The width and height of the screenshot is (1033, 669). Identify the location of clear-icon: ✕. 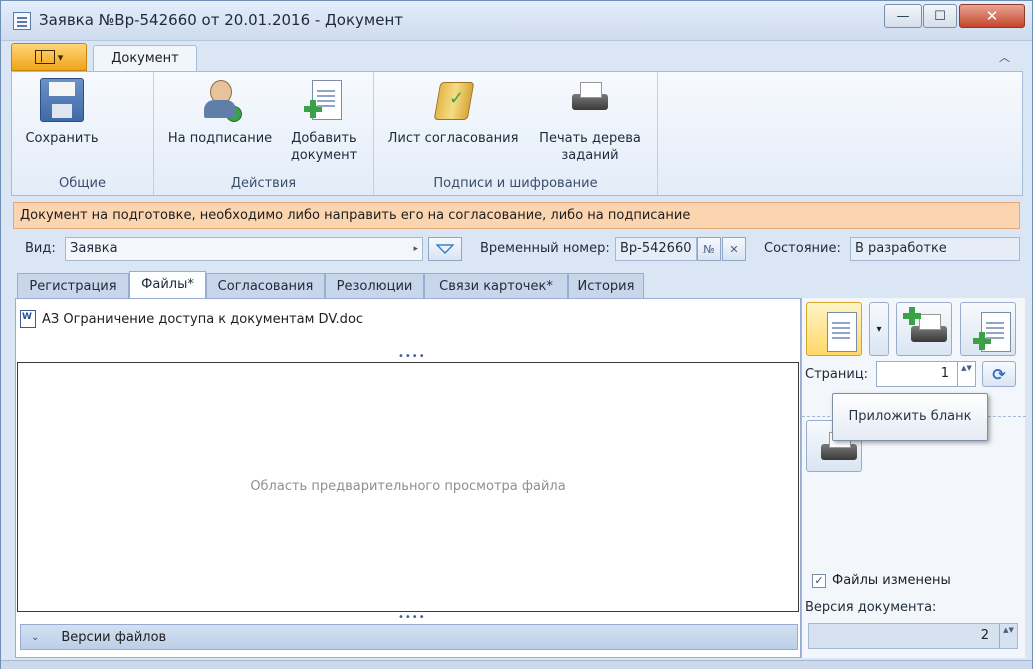
(734, 249).